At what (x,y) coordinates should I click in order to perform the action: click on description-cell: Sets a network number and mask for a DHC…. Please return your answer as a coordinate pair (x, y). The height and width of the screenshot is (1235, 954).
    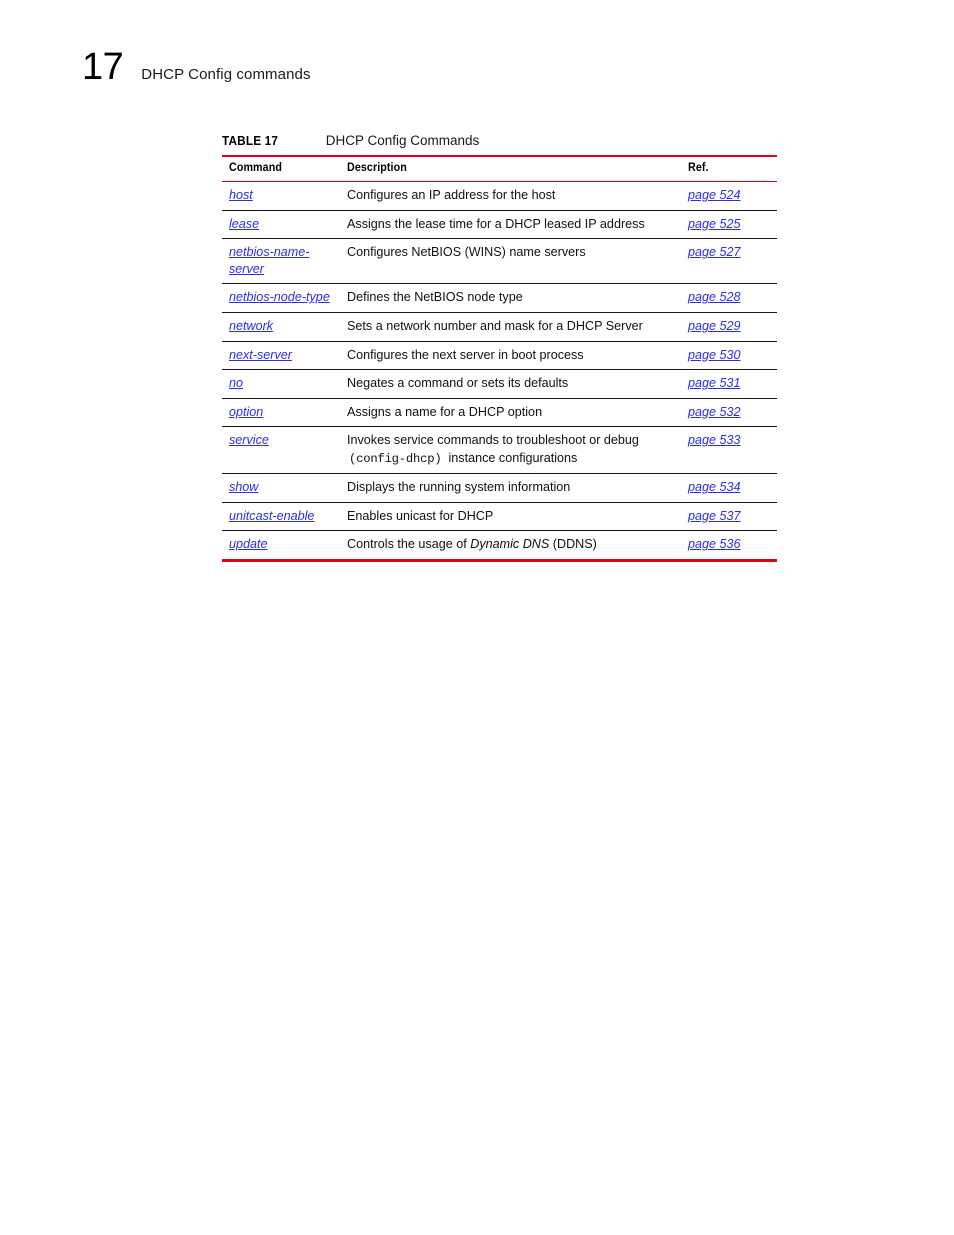
    Looking at the image, I should click on (517, 327).